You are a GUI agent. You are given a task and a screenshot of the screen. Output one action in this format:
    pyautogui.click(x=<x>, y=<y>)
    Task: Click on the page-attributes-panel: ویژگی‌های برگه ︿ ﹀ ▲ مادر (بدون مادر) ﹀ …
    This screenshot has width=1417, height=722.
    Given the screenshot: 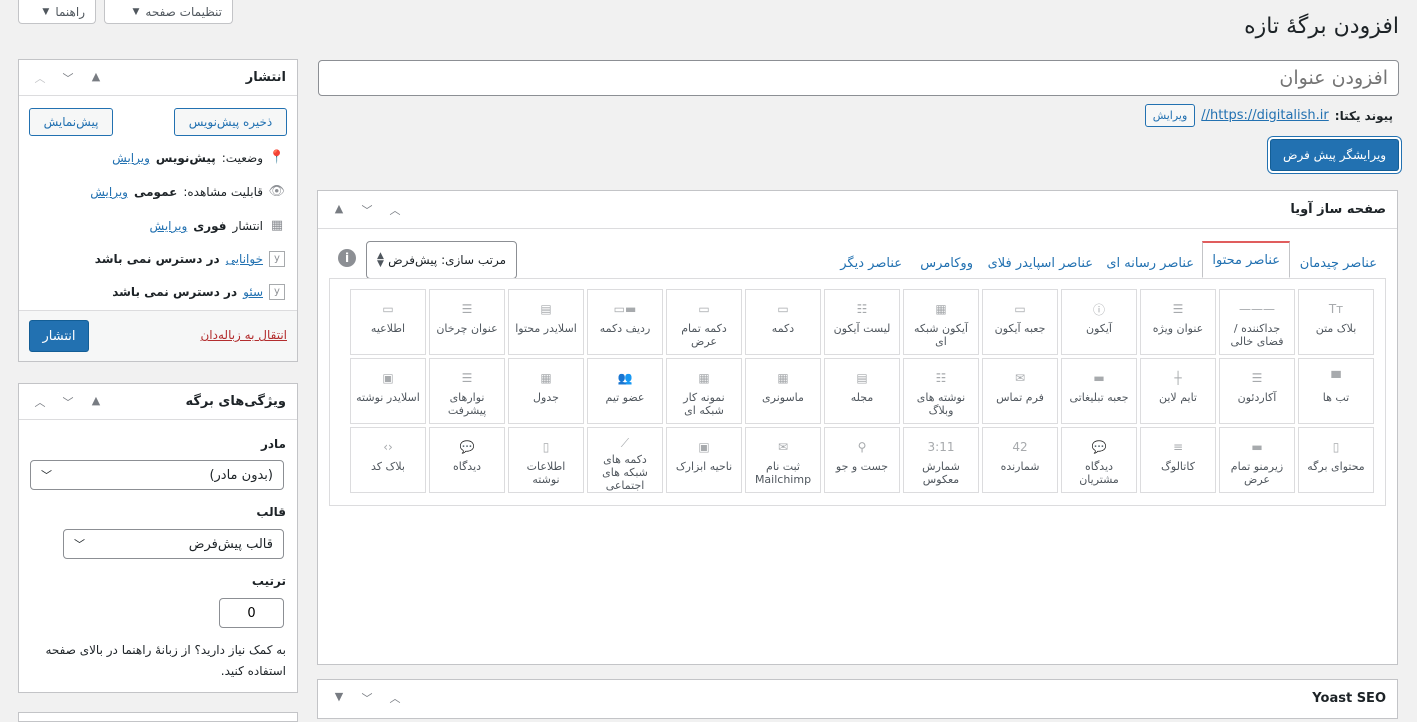 What is the action you would take?
    pyautogui.click(x=158, y=538)
    